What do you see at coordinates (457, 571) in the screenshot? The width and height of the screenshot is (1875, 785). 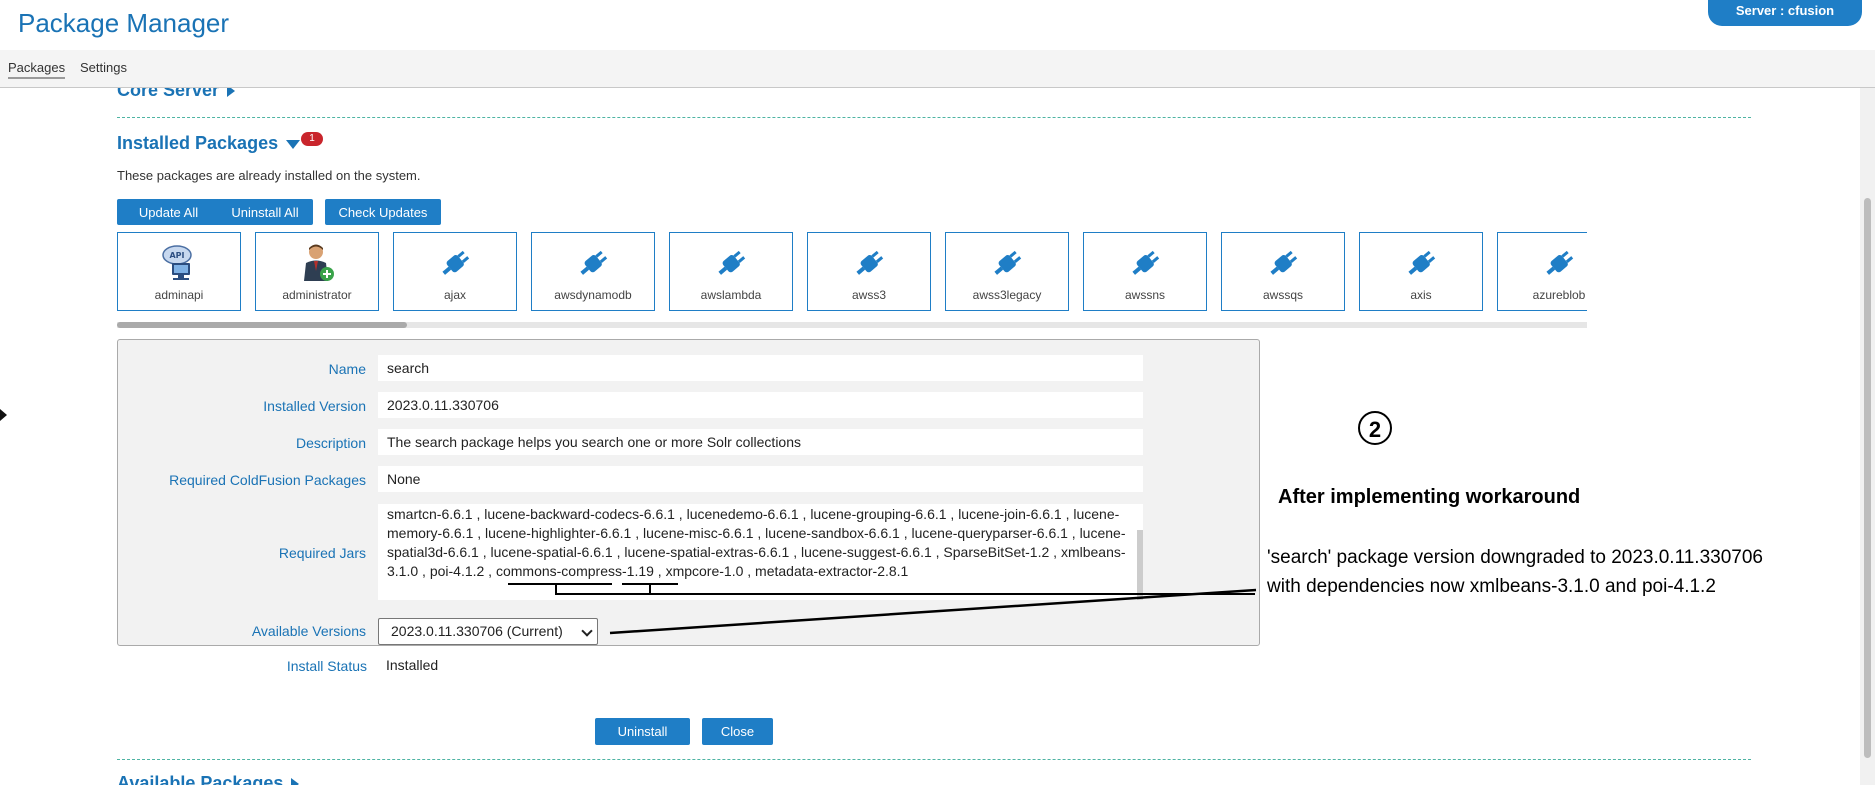 I see `jar-poi: poi-4.1.2` at bounding box center [457, 571].